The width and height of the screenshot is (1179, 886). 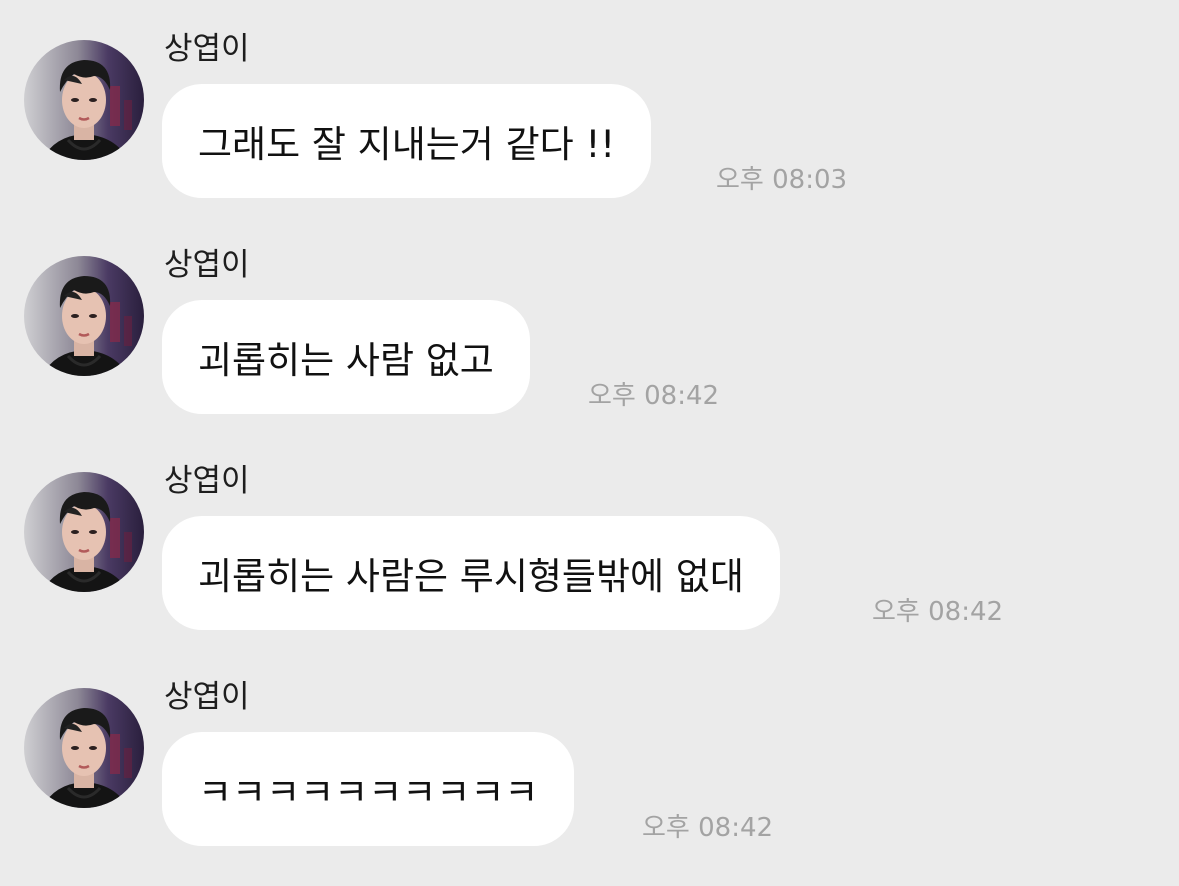 What do you see at coordinates (346, 357) in the screenshot?
I see `message-bubble: 괴롭히는 사람 없고` at bounding box center [346, 357].